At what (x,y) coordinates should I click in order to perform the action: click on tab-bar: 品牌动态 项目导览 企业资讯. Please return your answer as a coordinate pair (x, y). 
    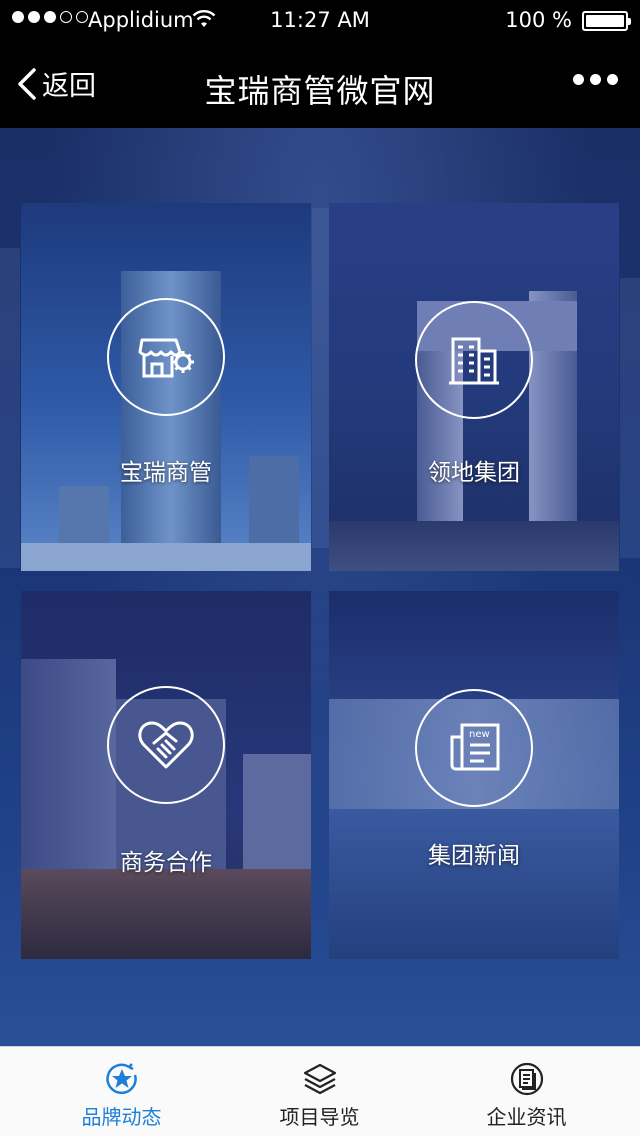
    Looking at the image, I should click on (320, 1091).